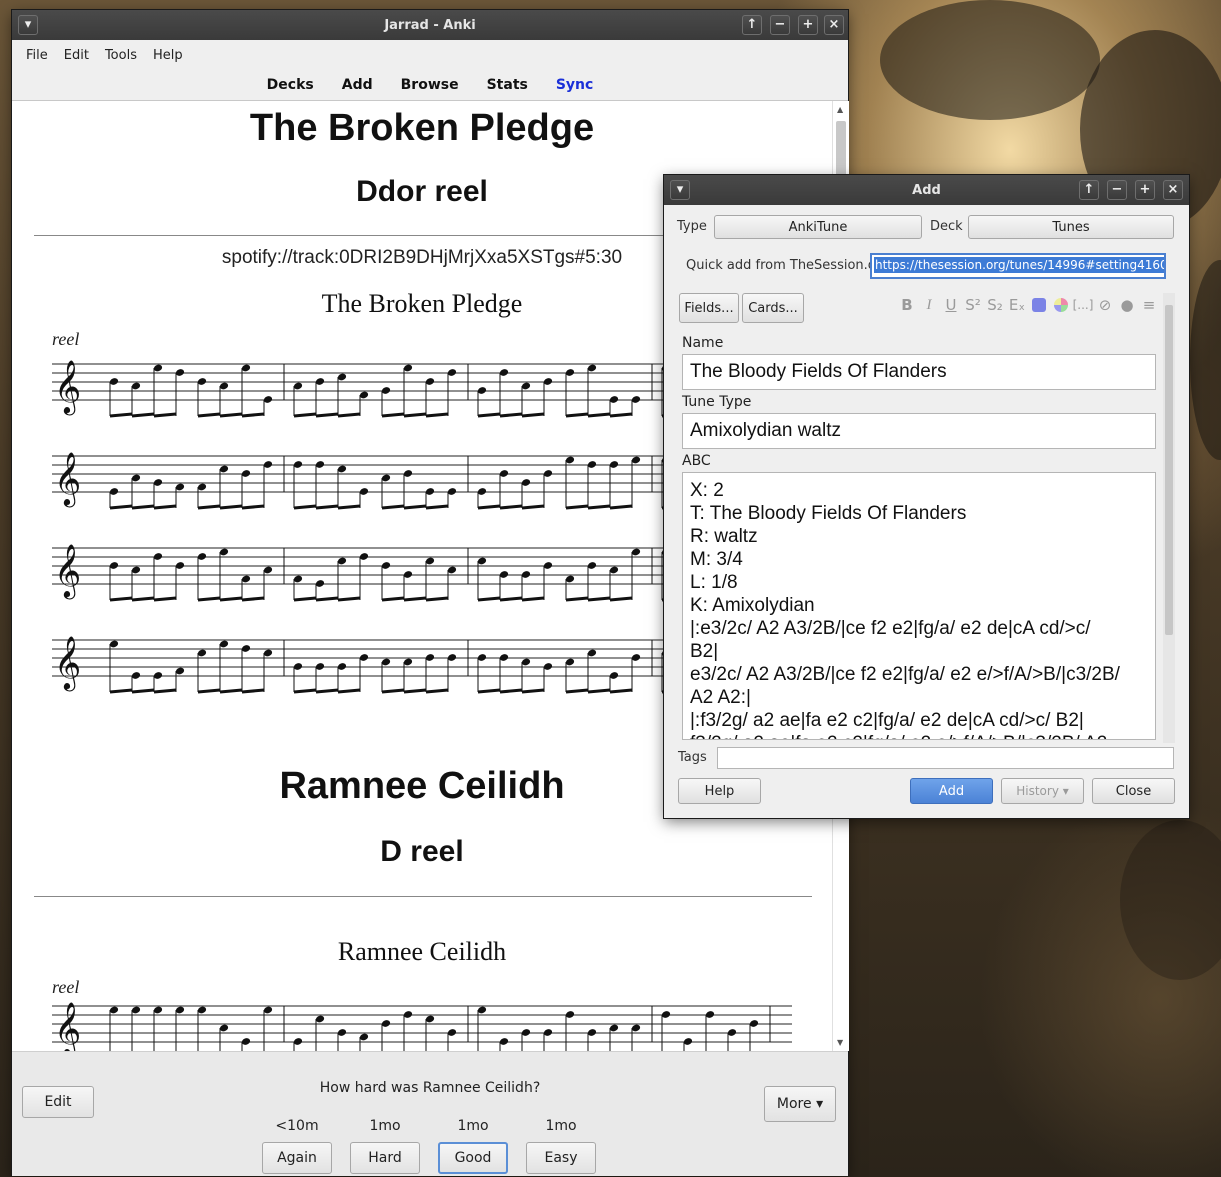 Image resolution: width=1221 pixels, height=1177 pixels. I want to click on add-dialog-title: Add, so click(926, 190).